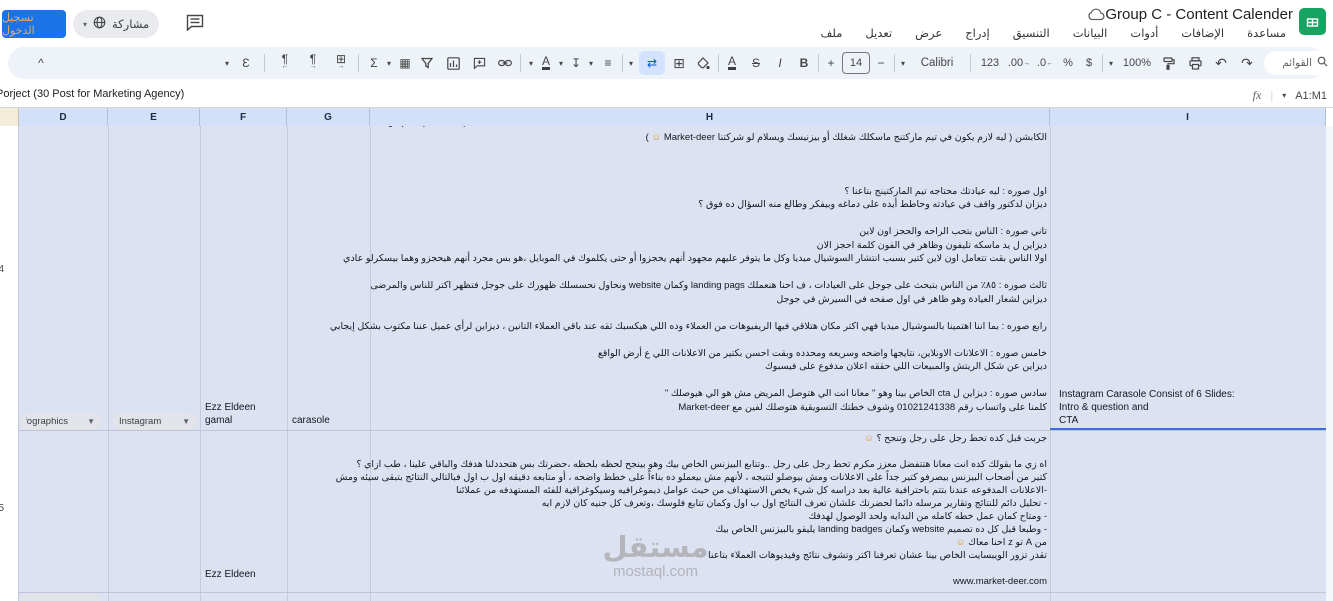 The image size is (1333, 601). What do you see at coordinates (546, 63) in the screenshot?
I see `text-rotation-button: A` at bounding box center [546, 63].